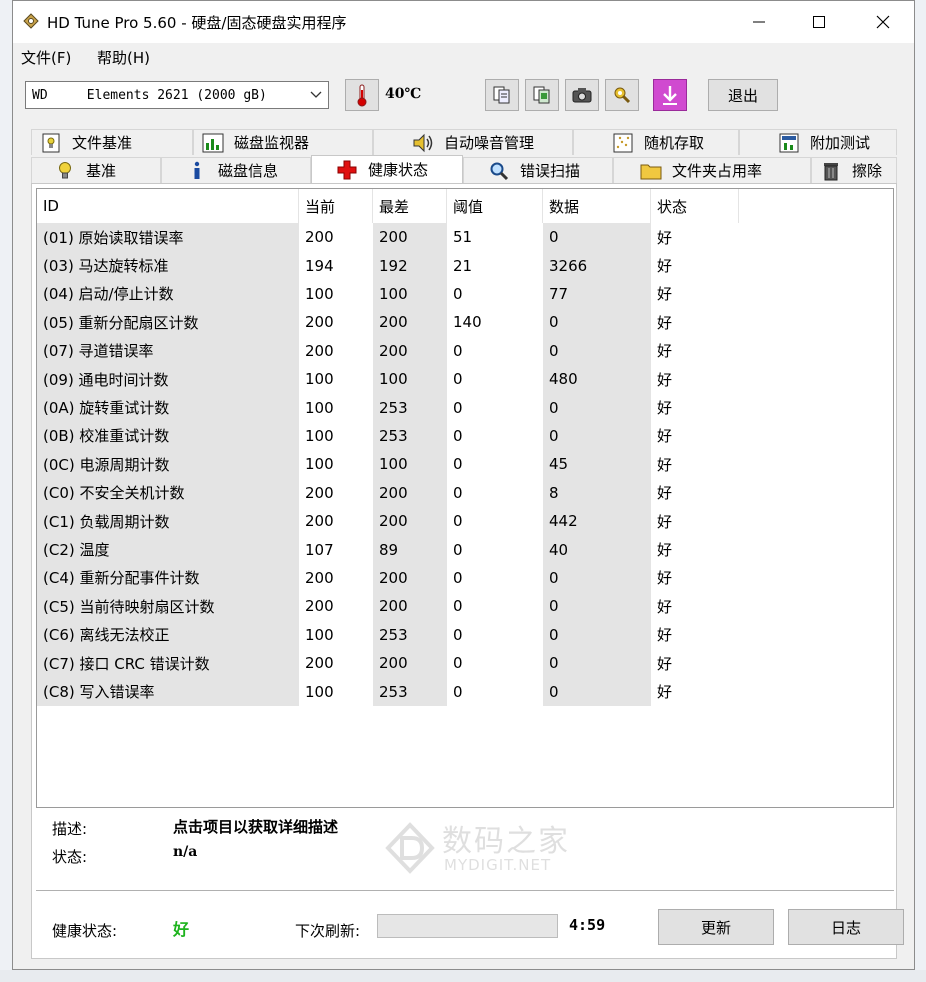 Image resolution: width=926 pixels, height=982 pixels. Describe the element at coordinates (70, 857) in the screenshot. I see `status-label: 状态:` at that location.